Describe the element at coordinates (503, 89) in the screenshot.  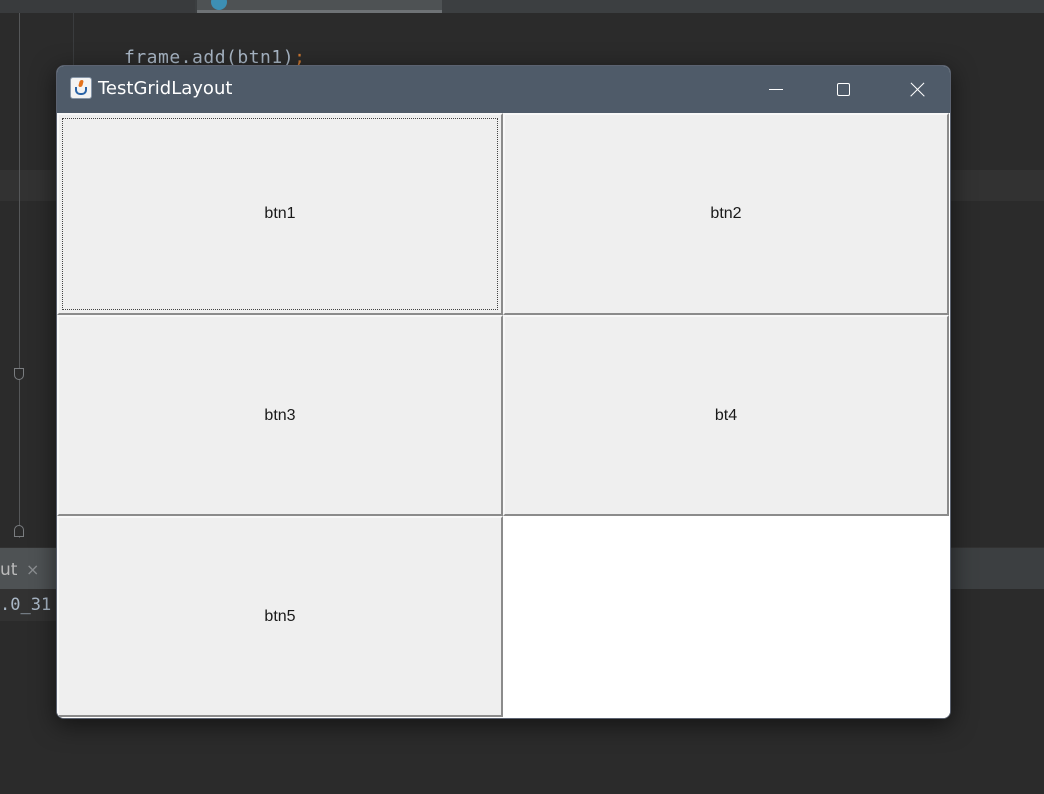
I see `window-titlebar: TestGridLayout` at that location.